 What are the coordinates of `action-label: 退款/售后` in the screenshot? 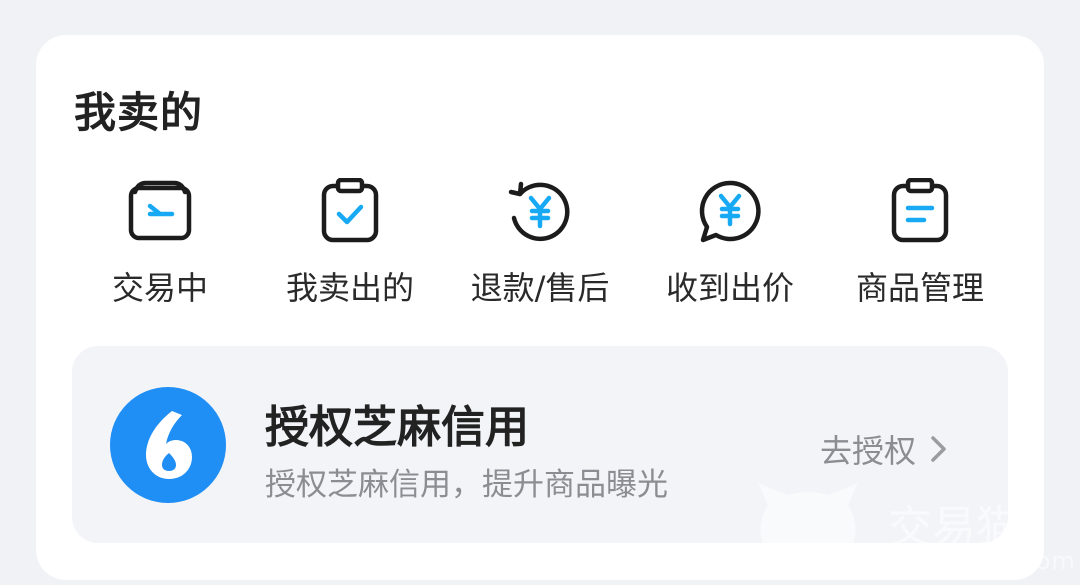 It's located at (540, 288).